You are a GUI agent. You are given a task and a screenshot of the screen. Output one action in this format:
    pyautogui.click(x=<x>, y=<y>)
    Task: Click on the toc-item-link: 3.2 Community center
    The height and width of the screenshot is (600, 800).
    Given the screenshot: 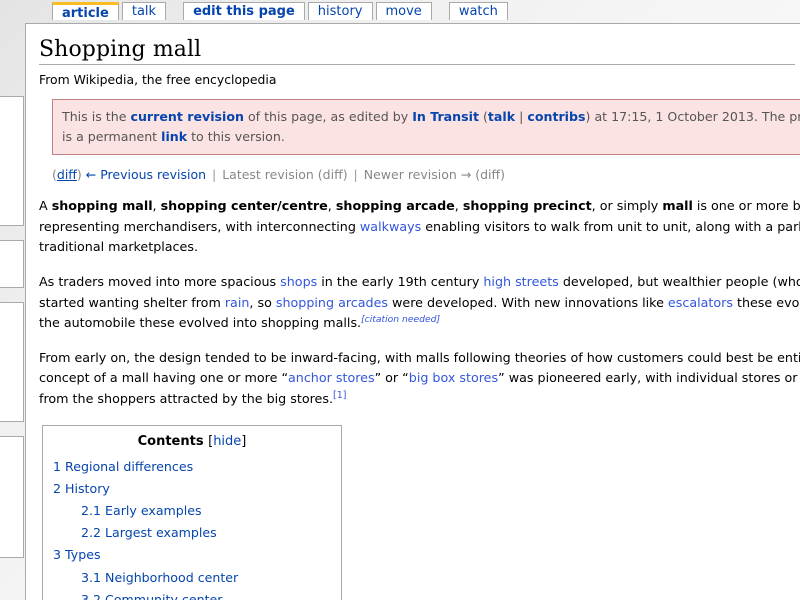 What is the action you would take?
    pyautogui.click(x=151, y=596)
    